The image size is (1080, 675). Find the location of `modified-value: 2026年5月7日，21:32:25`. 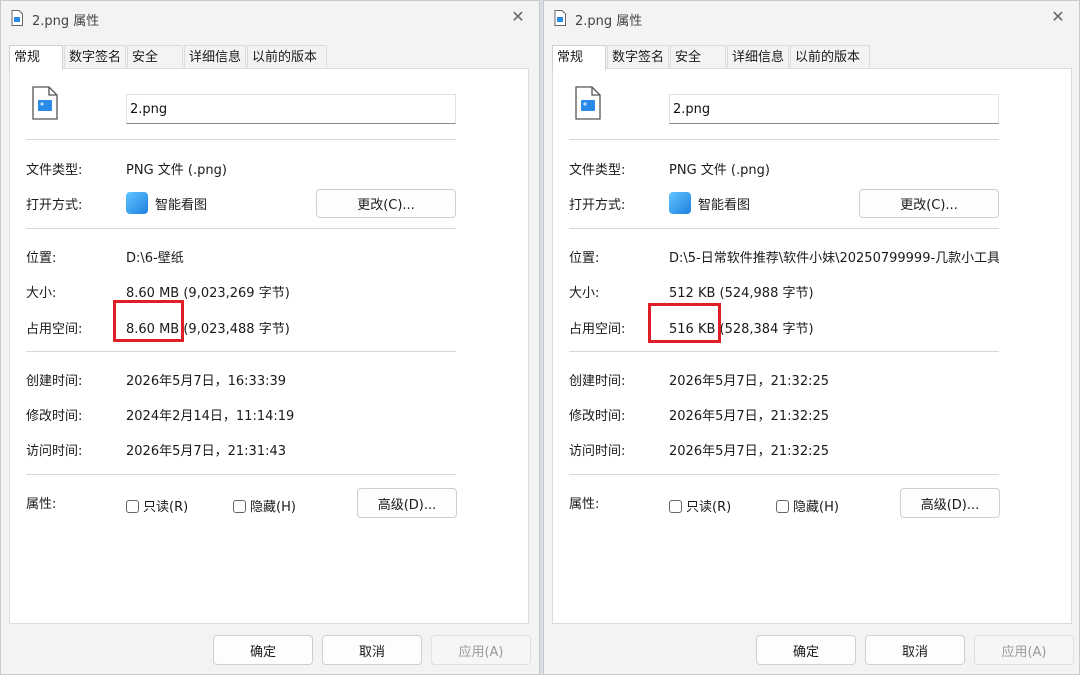

modified-value: 2026年5月7日，21:32:25 is located at coordinates (749, 416).